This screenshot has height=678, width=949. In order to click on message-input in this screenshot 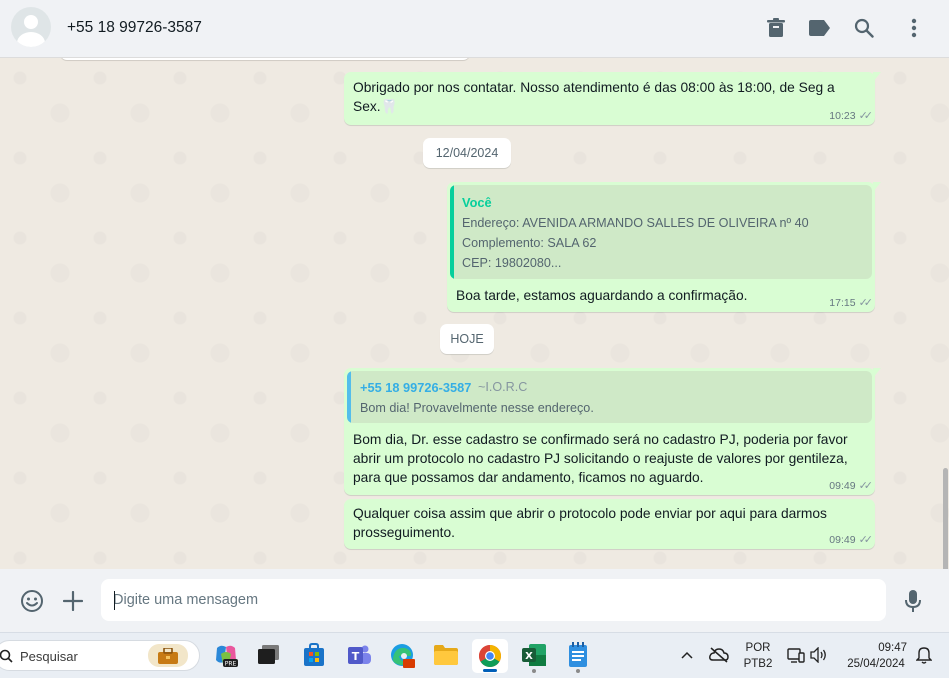, I will do `click(493, 600)`.